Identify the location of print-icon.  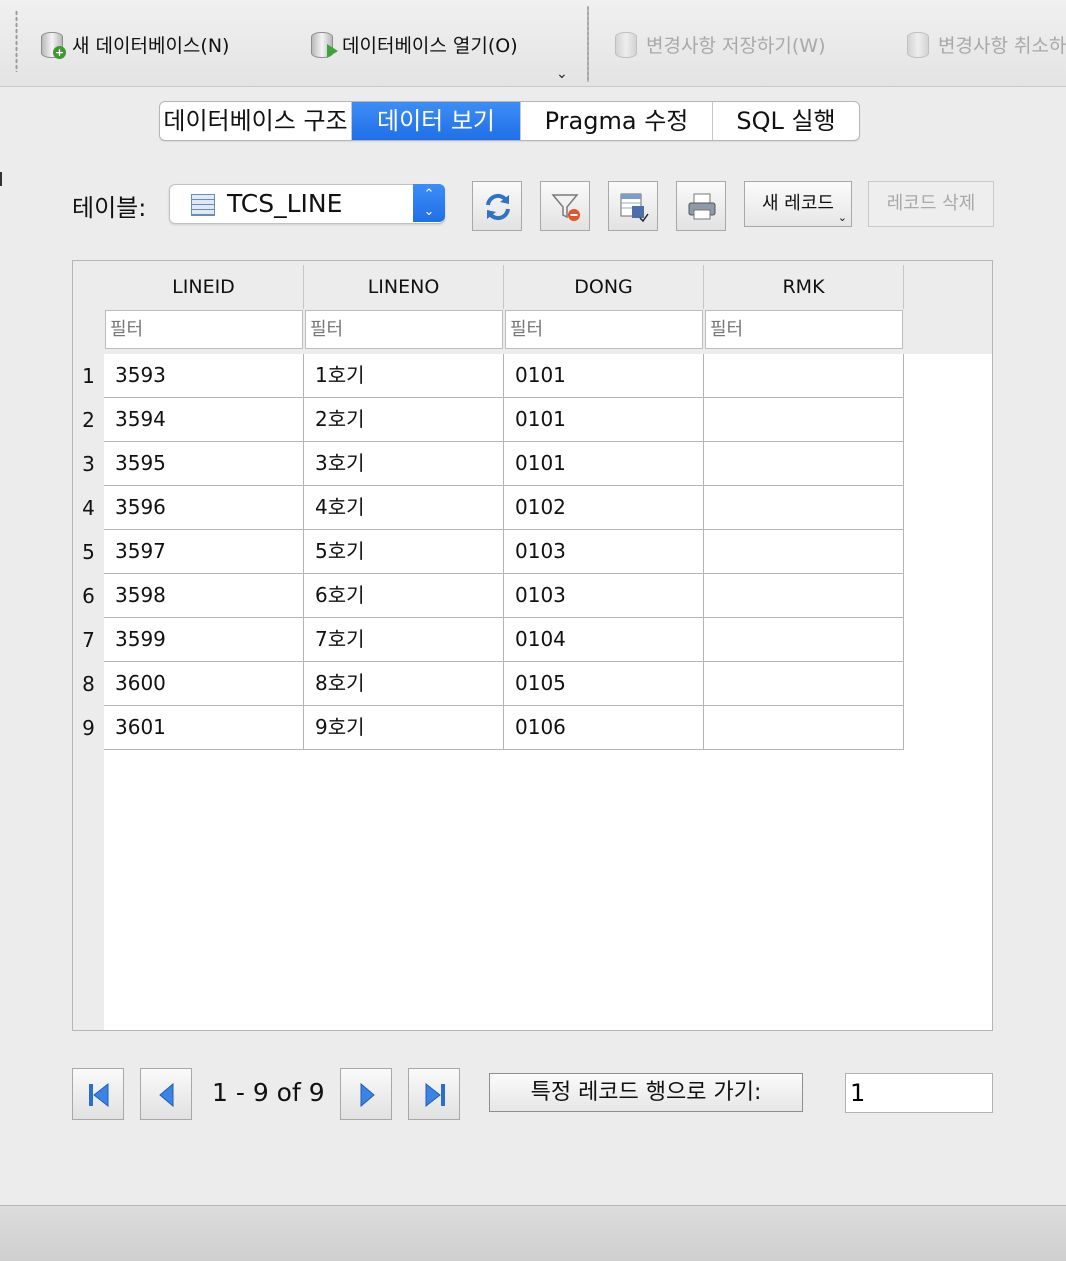
(702, 206).